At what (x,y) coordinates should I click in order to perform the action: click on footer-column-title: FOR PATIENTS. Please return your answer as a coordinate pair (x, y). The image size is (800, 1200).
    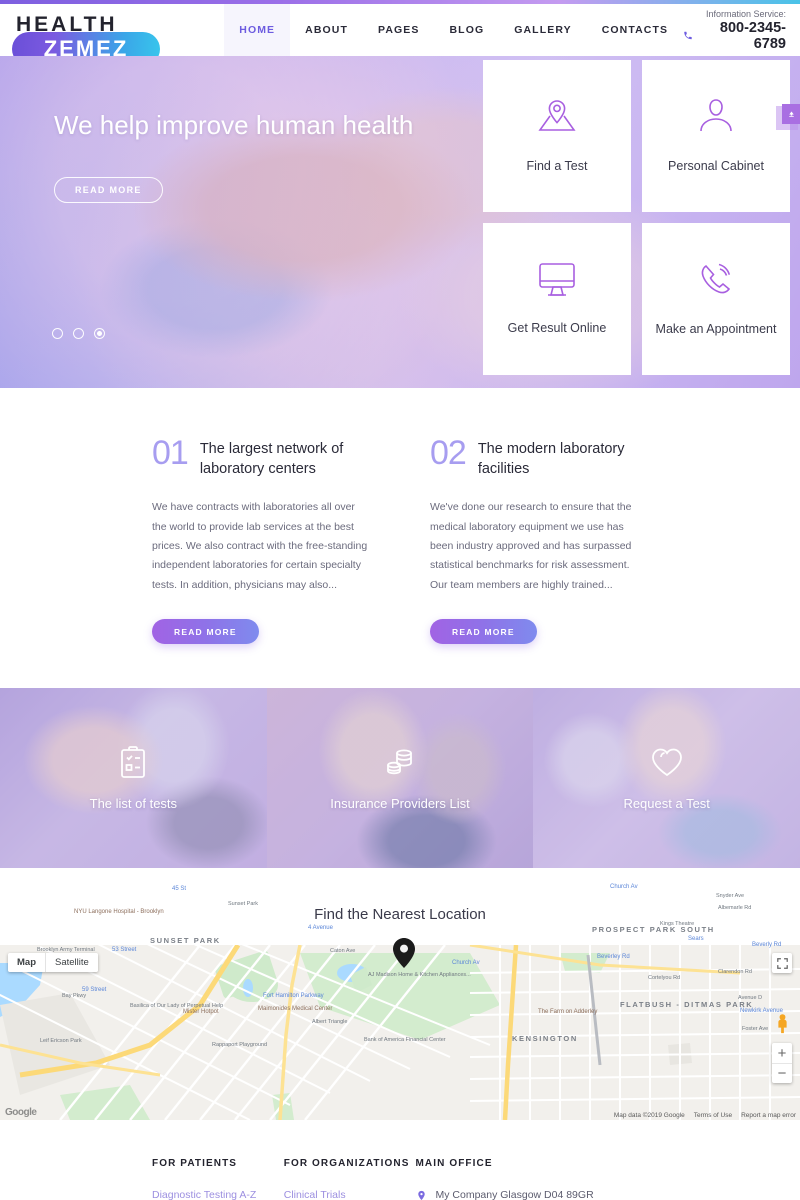
    Looking at the image, I should click on (195, 1164).